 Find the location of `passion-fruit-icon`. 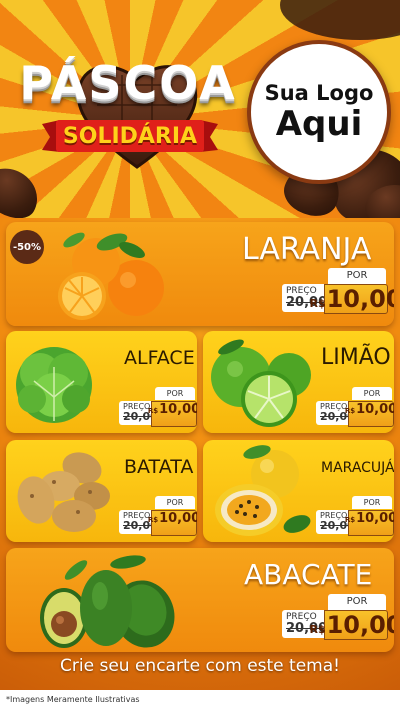

passion-fruit-icon is located at coordinates (263, 490).